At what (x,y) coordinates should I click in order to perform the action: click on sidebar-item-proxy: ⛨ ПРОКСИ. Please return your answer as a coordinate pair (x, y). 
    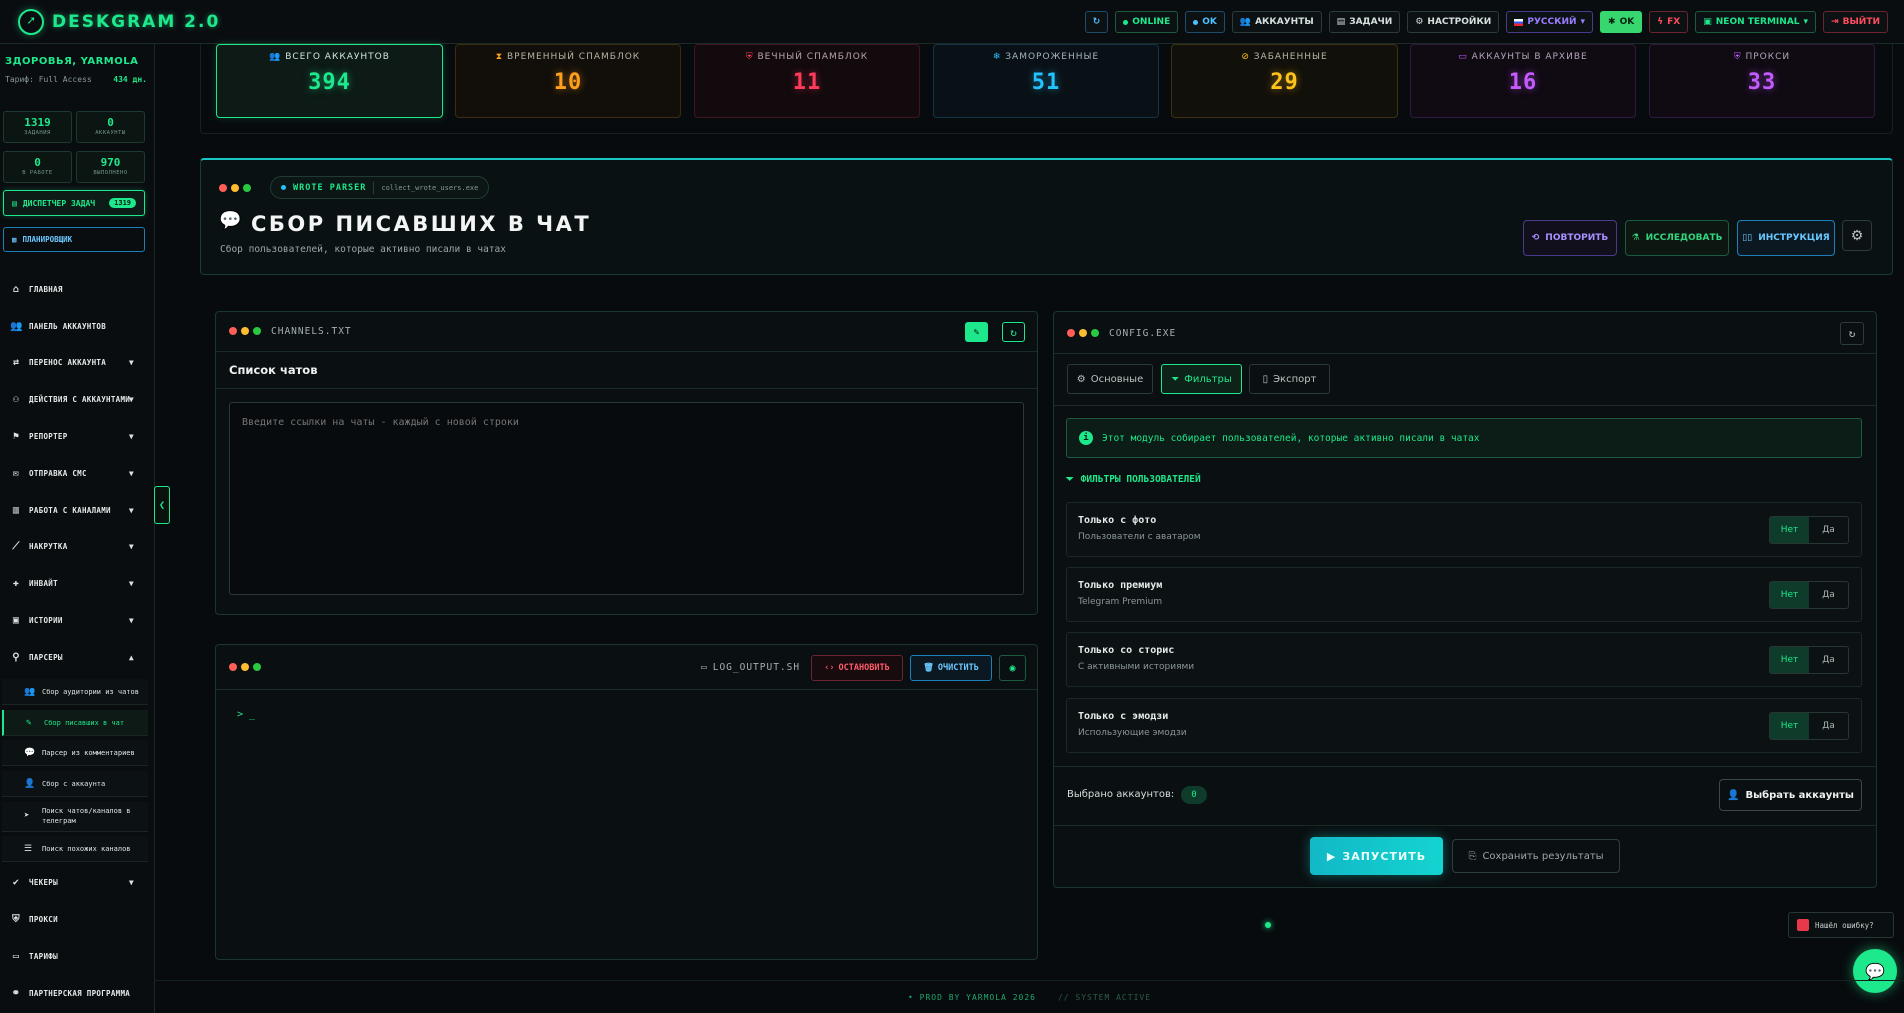
    Looking at the image, I should click on (77, 919).